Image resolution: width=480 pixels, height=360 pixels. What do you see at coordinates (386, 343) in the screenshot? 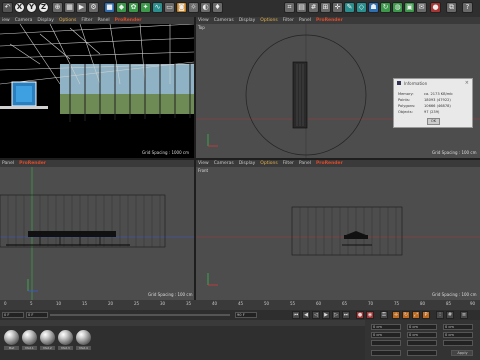
I see `coord-z-field` at bounding box center [386, 343].